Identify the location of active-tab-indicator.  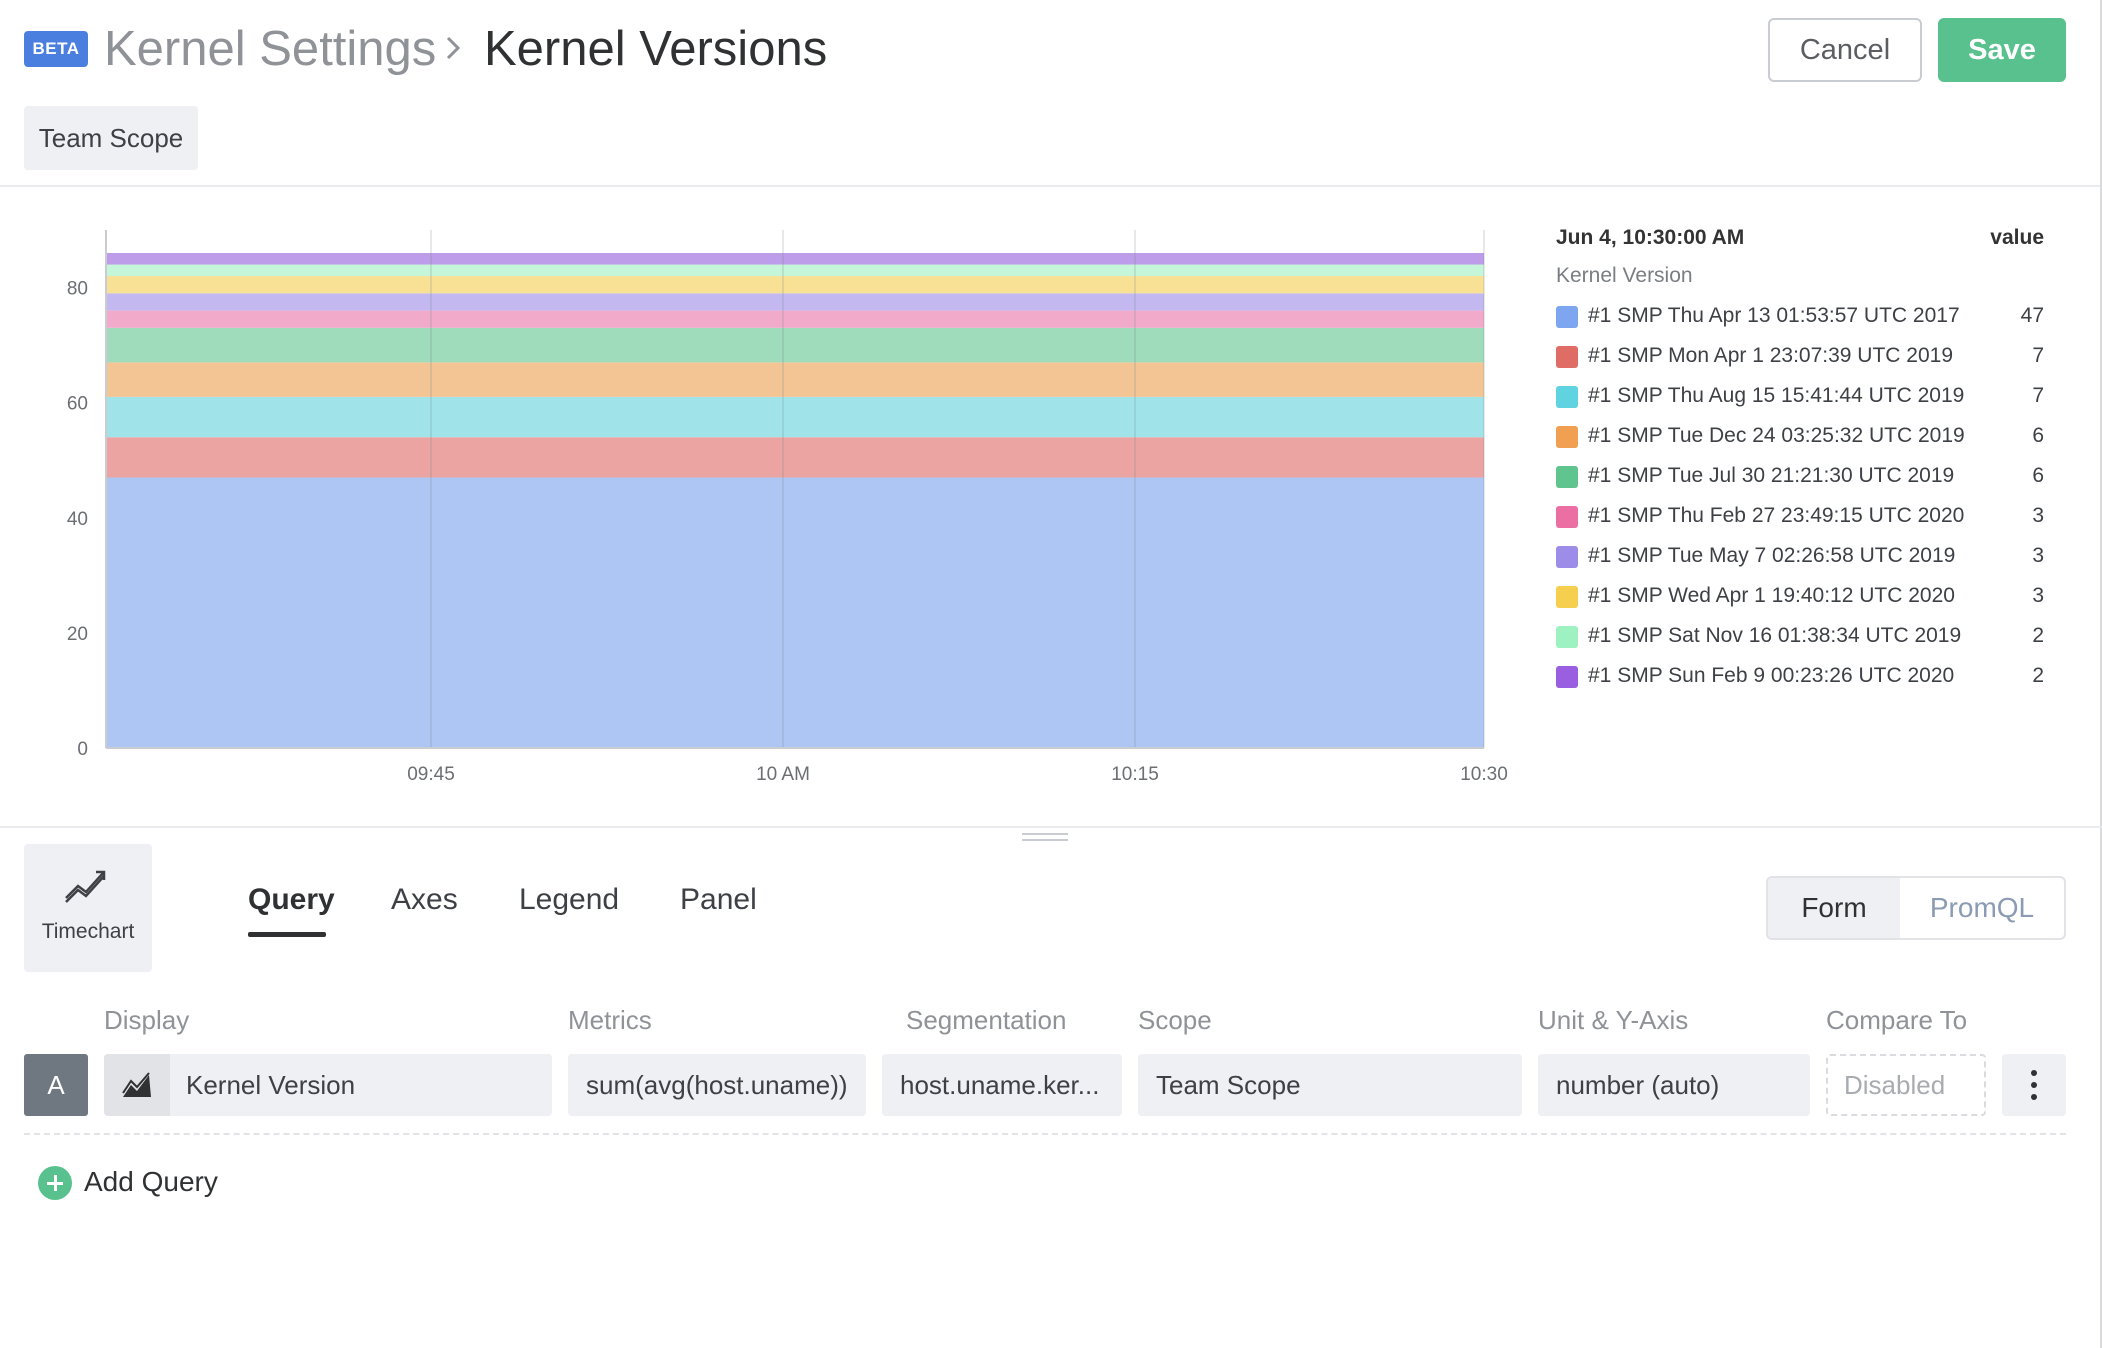
(287, 934).